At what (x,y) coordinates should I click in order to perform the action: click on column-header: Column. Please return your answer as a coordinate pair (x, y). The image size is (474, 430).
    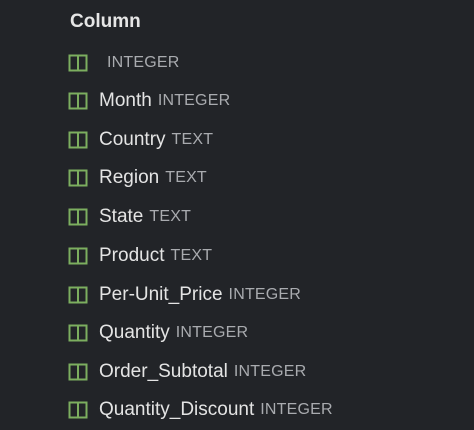
    Looking at the image, I should click on (105, 21).